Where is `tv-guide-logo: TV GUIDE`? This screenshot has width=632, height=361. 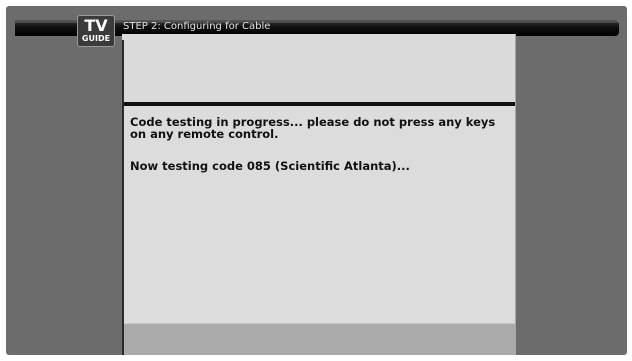 tv-guide-logo: TV GUIDE is located at coordinates (96, 31).